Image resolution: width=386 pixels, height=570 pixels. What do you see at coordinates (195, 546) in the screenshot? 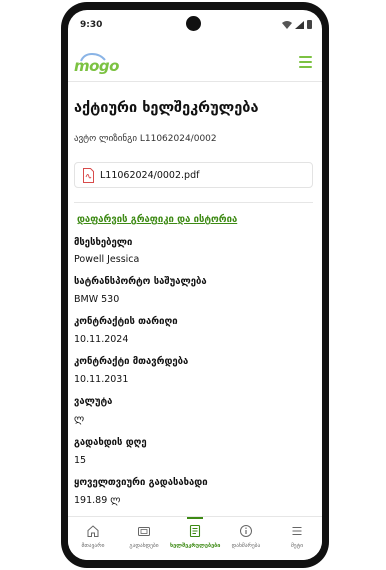
I see `nav-contracts-label: ხელშეკრულებები` at bounding box center [195, 546].